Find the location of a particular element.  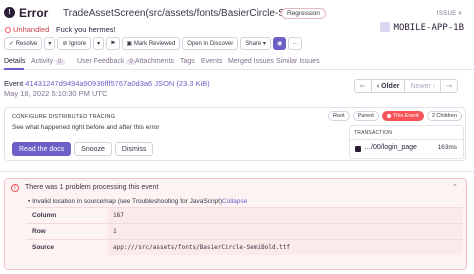

detail-row-row: Row 1 is located at coordinates (244, 231).